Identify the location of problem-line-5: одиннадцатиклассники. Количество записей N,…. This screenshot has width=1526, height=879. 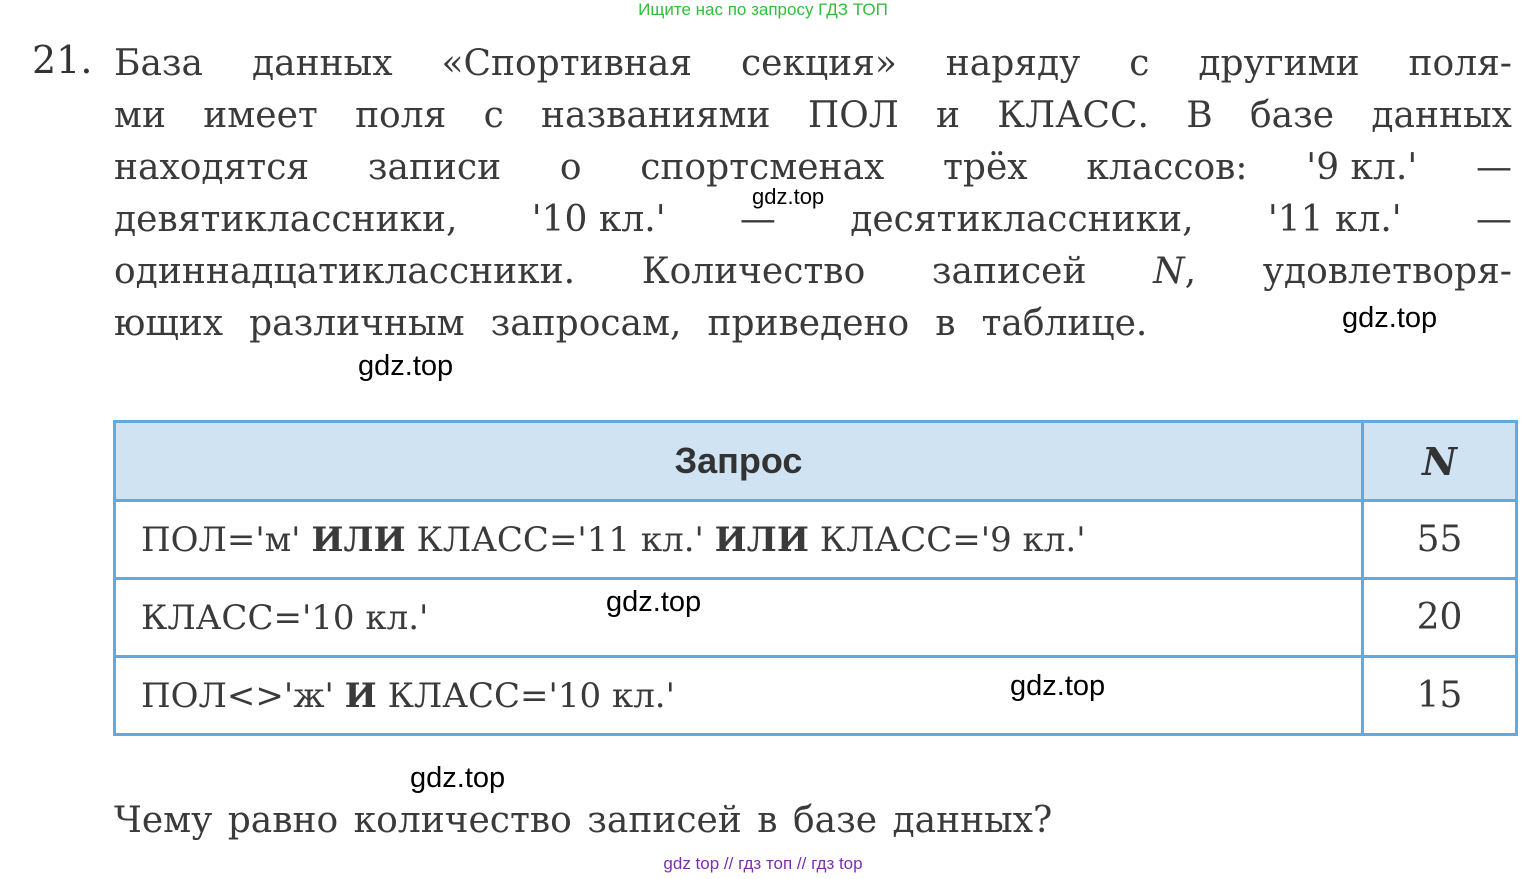
(813, 272).